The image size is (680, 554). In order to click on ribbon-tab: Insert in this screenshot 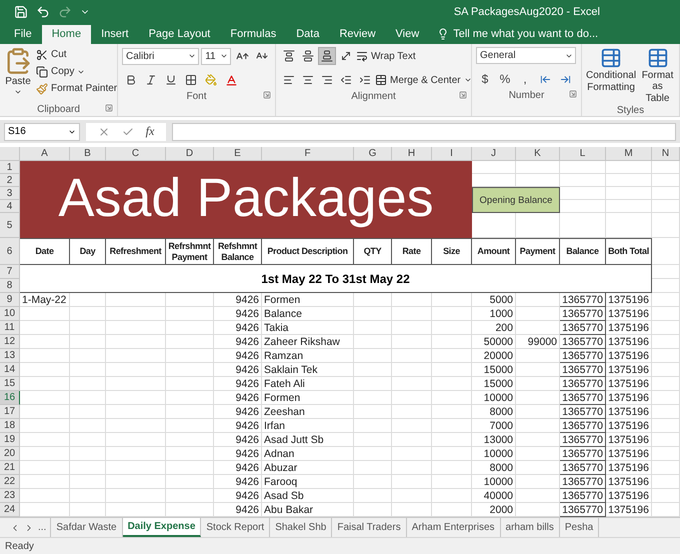, I will do `click(115, 34)`.